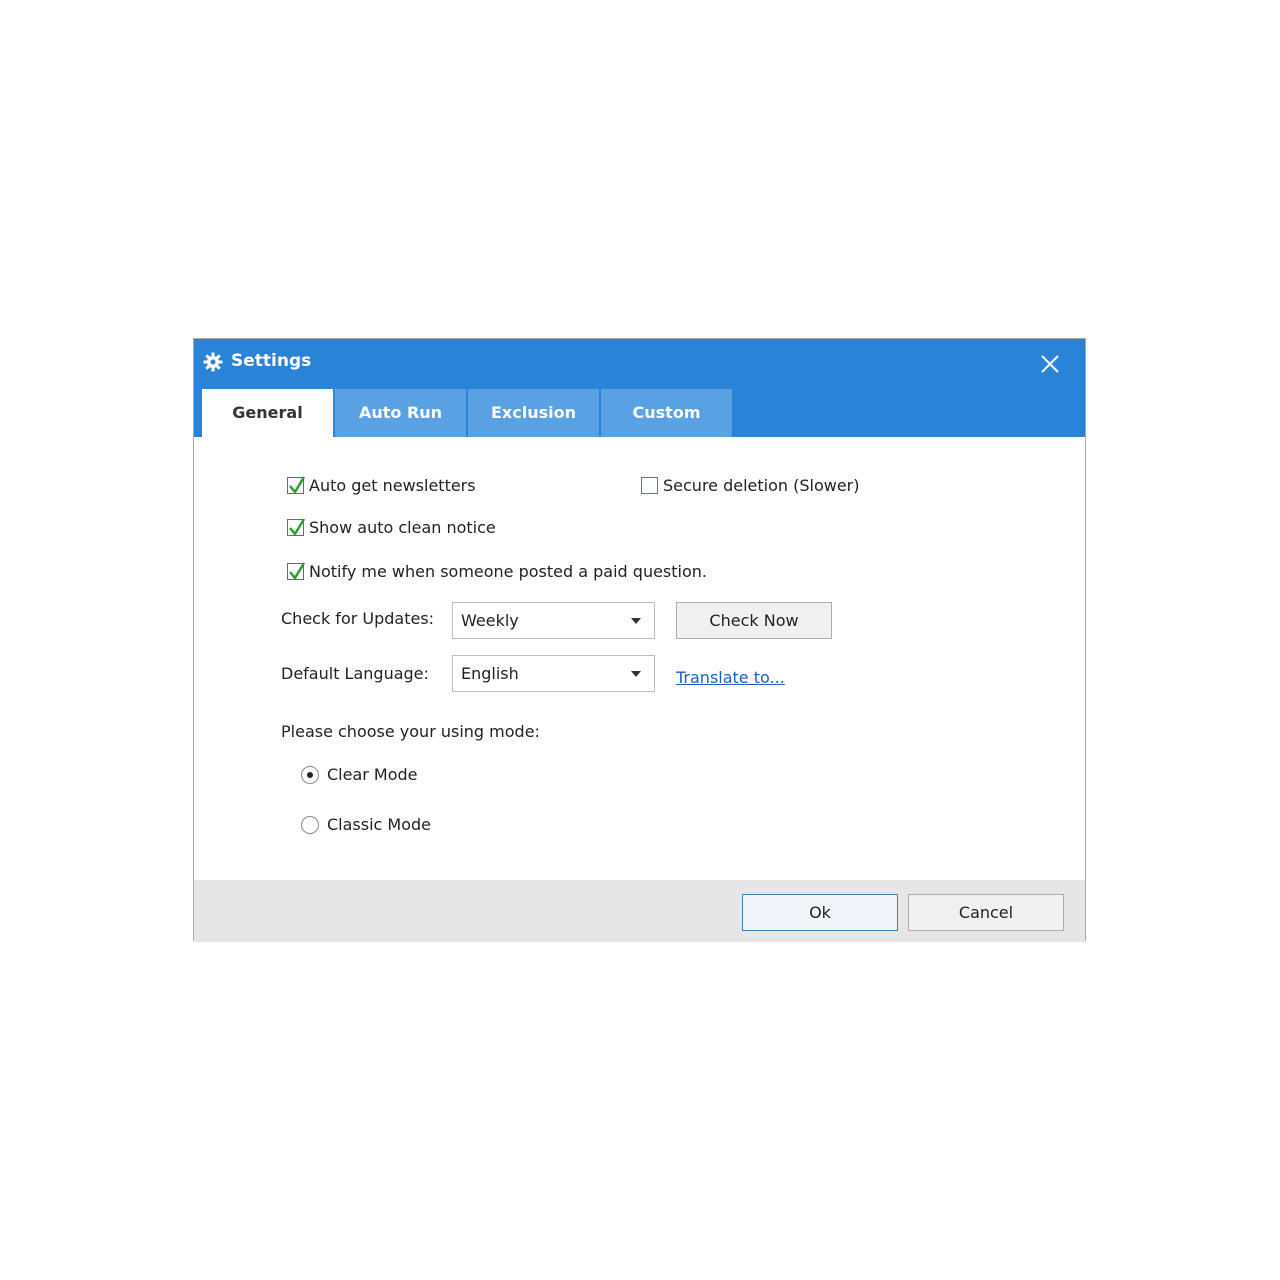 The image size is (1280, 1280). Describe the element at coordinates (355, 673) in the screenshot. I see `default-language-label: Default Language:` at that location.